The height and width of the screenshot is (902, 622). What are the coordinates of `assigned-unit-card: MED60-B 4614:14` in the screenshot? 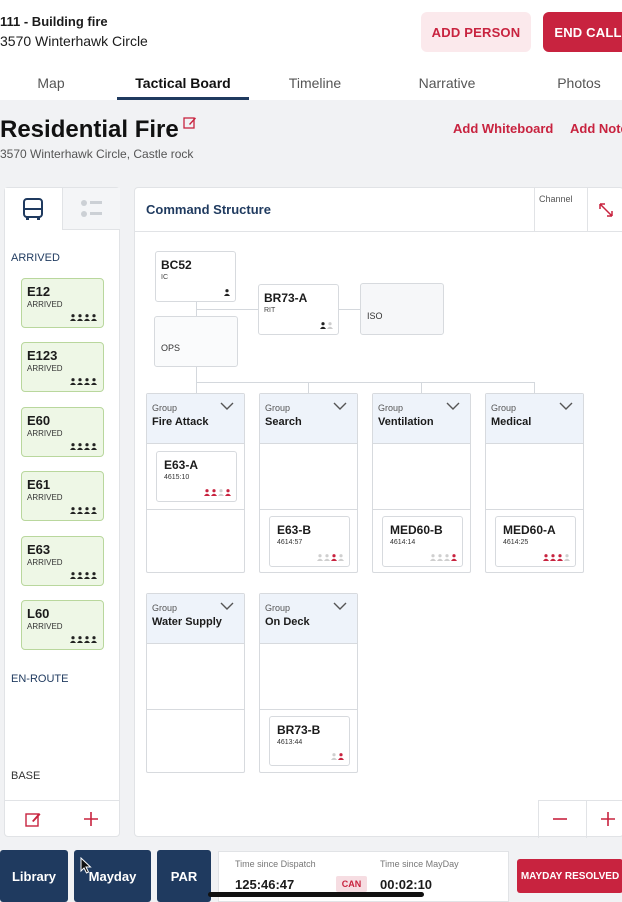 It's located at (422, 541).